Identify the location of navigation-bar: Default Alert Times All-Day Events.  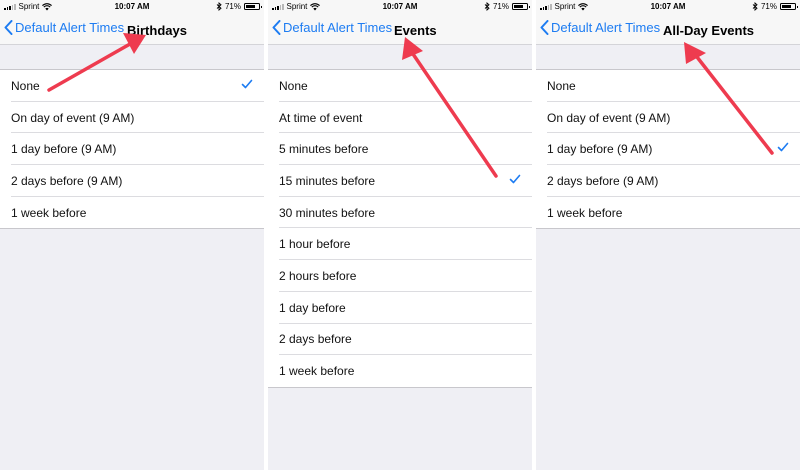
(668, 29).